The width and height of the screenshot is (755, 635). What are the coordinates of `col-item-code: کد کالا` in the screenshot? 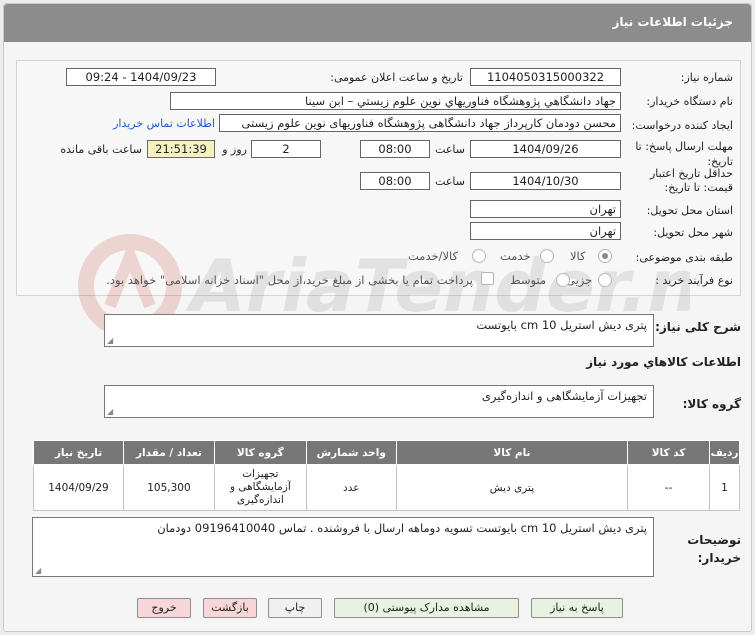 It's located at (669, 452).